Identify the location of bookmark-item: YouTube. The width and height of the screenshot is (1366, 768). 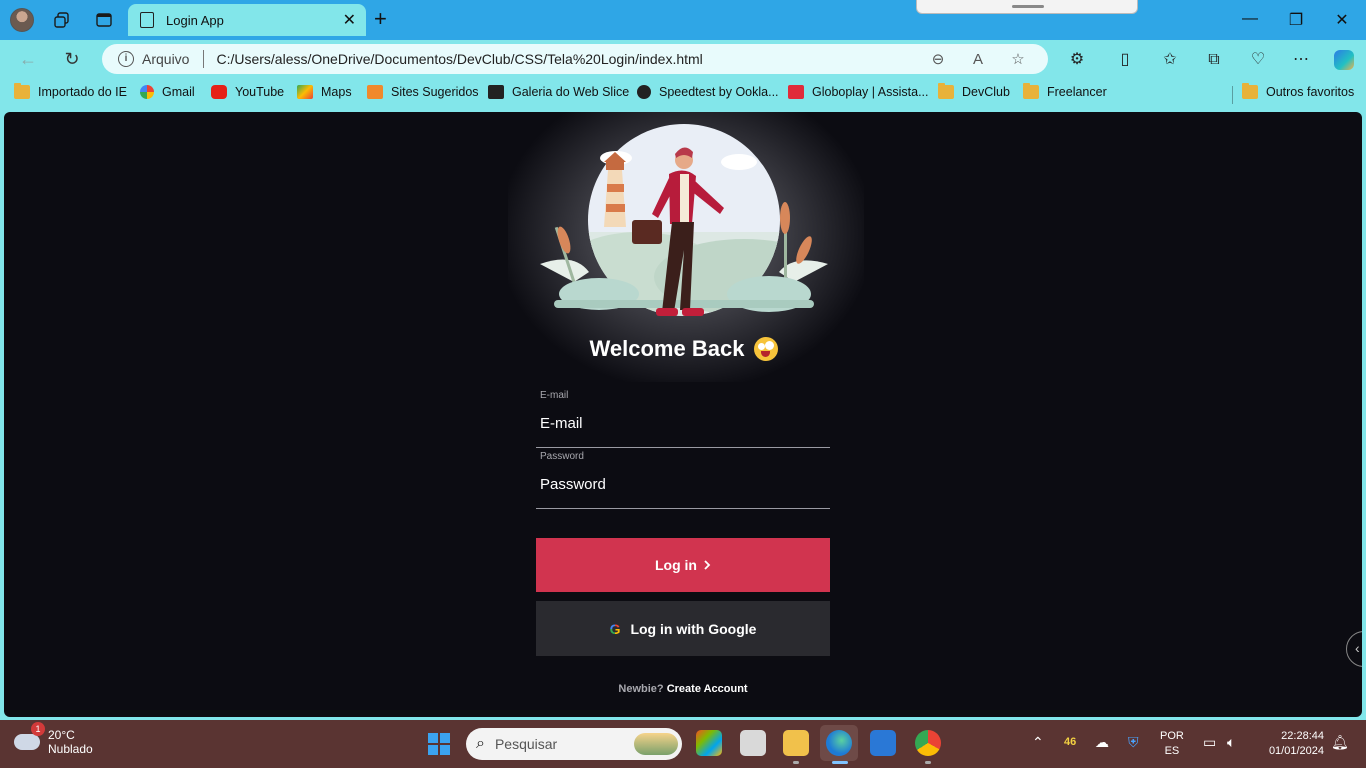
(247, 92).